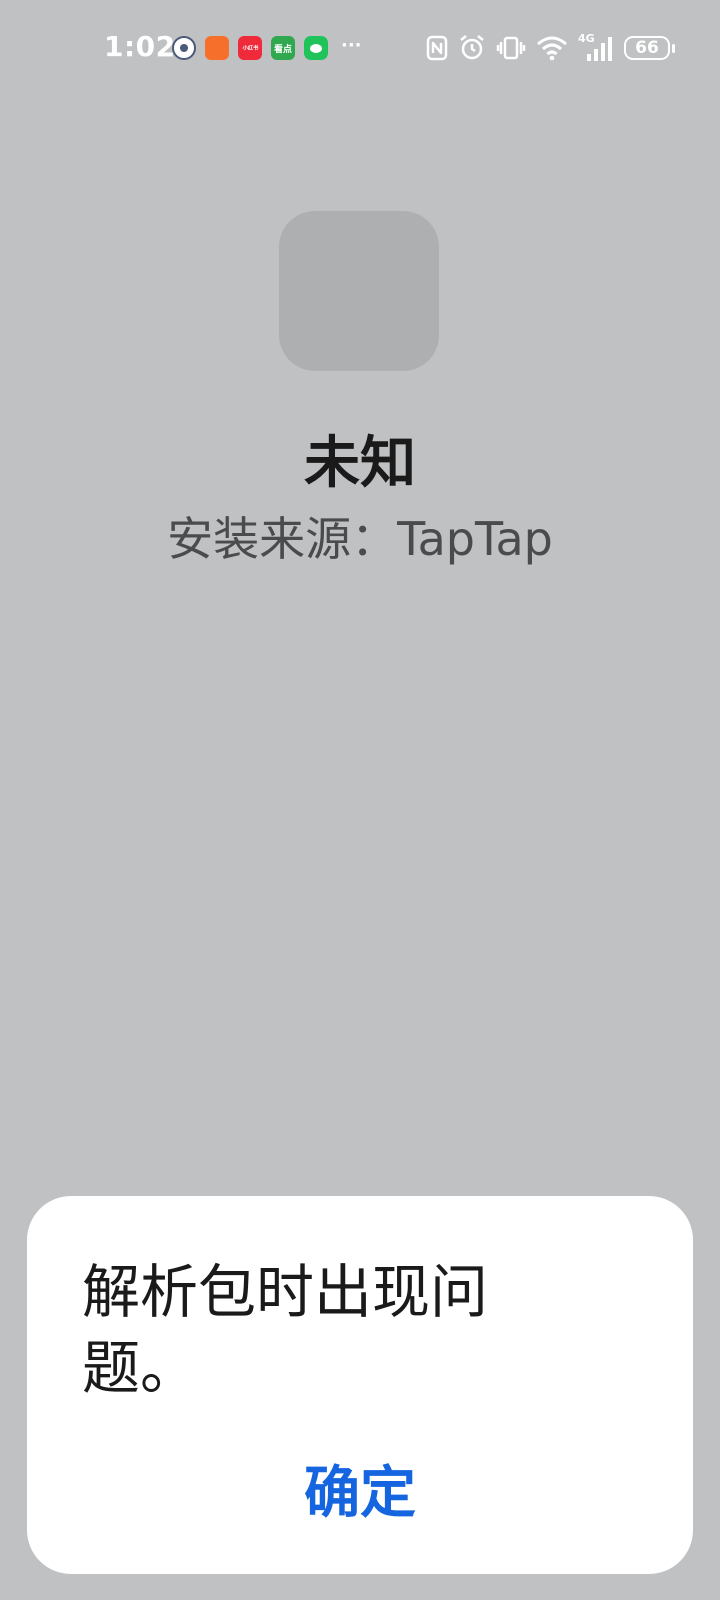 The image size is (720, 1600). Describe the element at coordinates (250, 48) in the screenshot. I see `xiaohongshu-icon: 小红书` at that location.